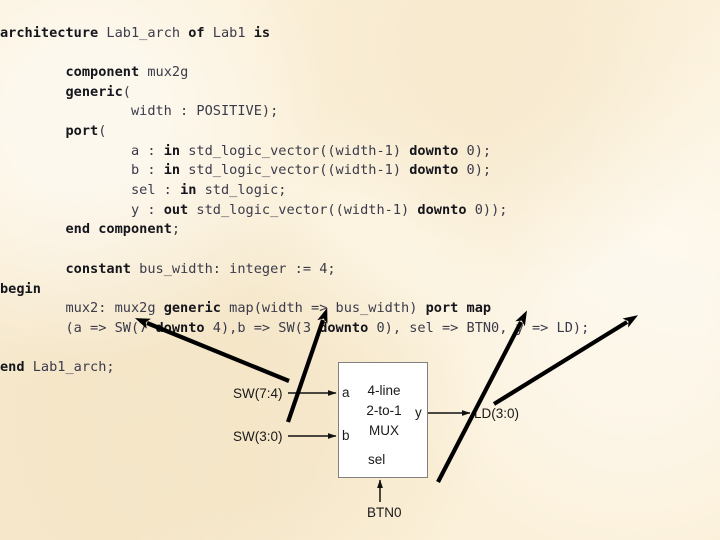 This screenshot has height=540, width=720. Describe the element at coordinates (384, 410) in the screenshot. I see `mux-title-line-2: 2-to-1` at that location.